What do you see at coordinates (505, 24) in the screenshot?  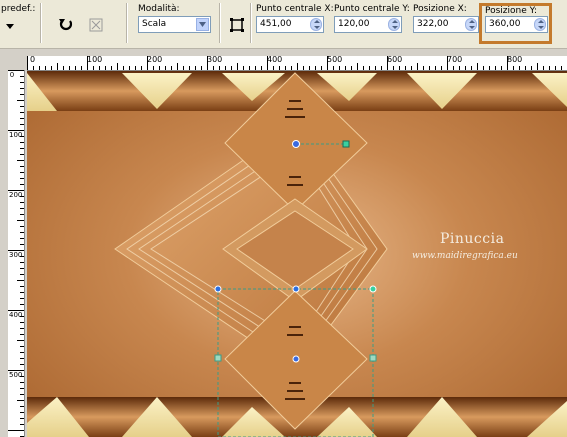 I see `pos-y-value: 360,00` at bounding box center [505, 24].